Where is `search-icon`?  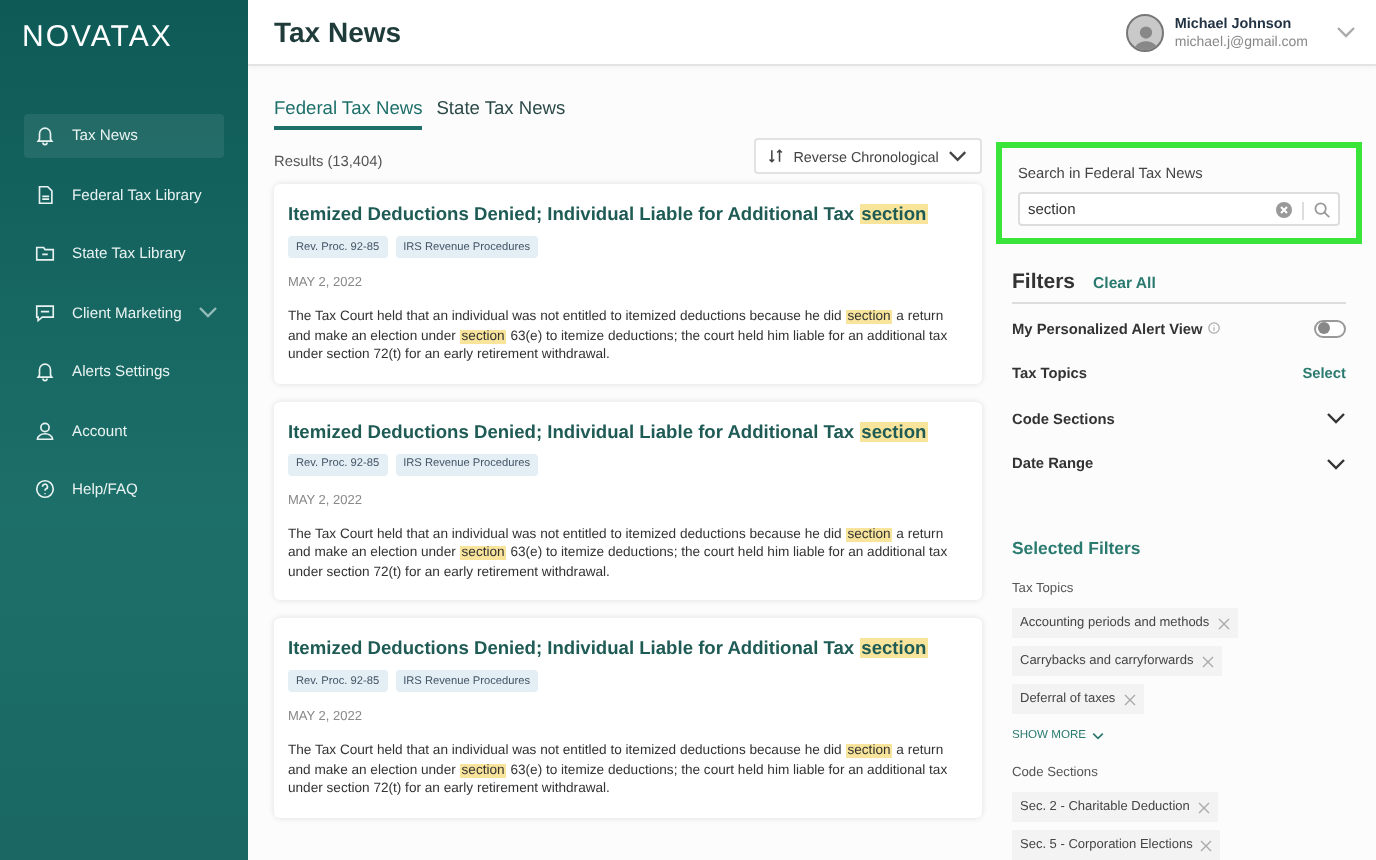 search-icon is located at coordinates (1322, 210).